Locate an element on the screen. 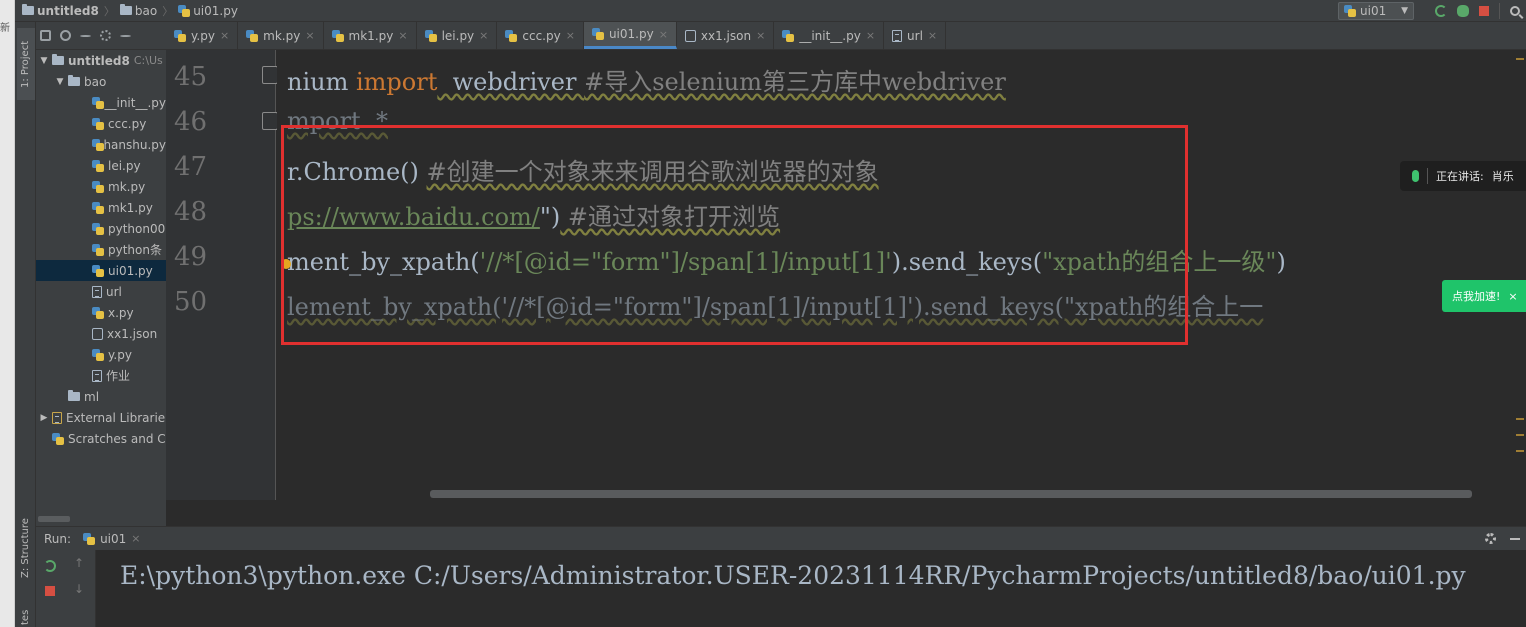  toolbar-divider is located at coordinates (1499, 11).